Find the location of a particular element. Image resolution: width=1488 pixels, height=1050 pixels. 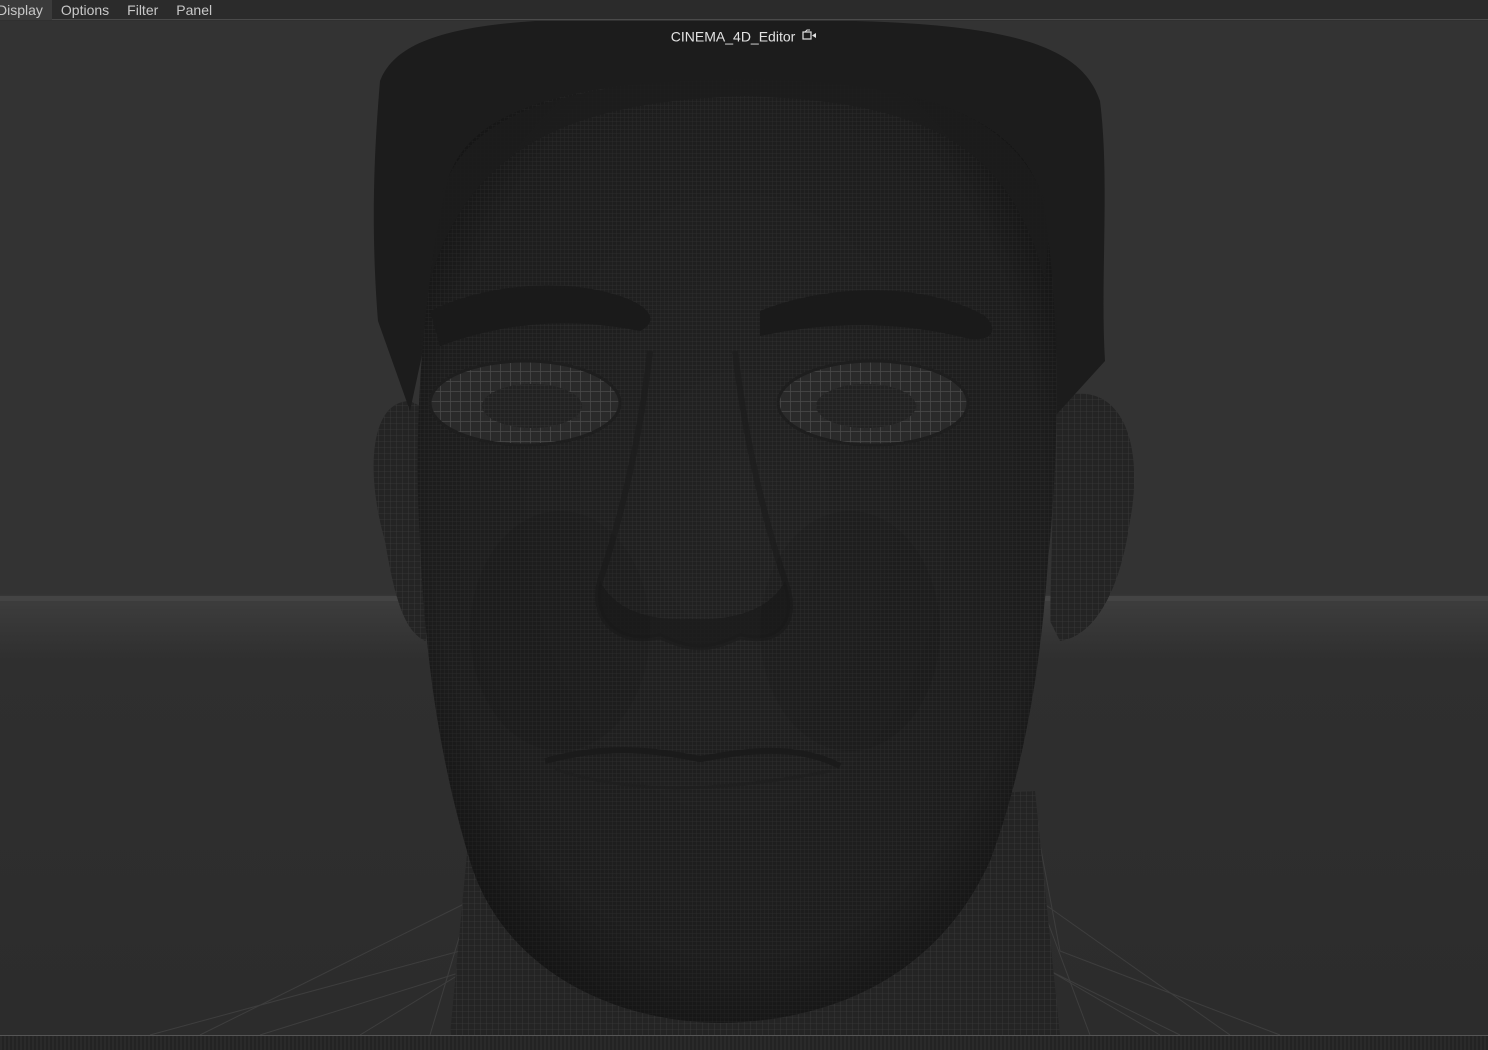

camera-icon is located at coordinates (809, 34).